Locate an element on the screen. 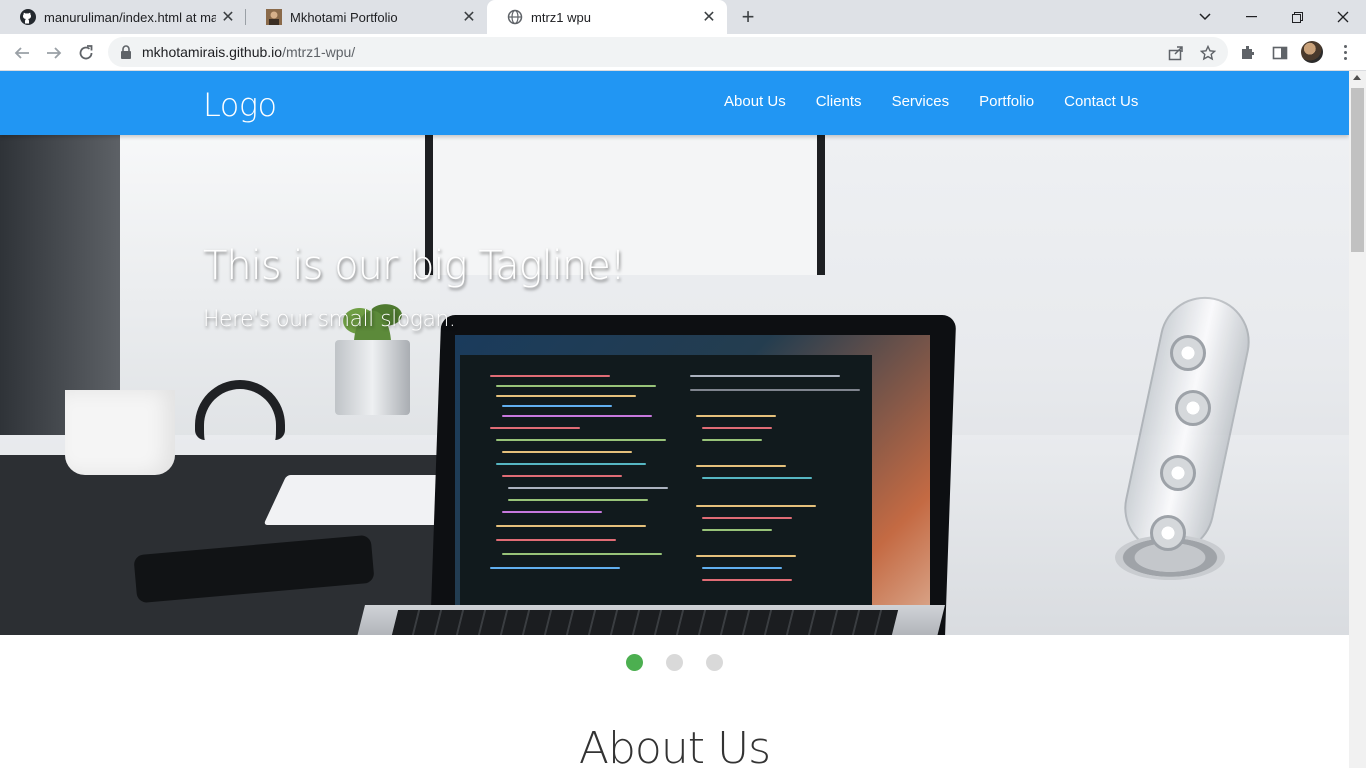 The image size is (1366, 768). url-text: mkhotamirais.github.io/mtrz1-wpu/ is located at coordinates (248, 52).